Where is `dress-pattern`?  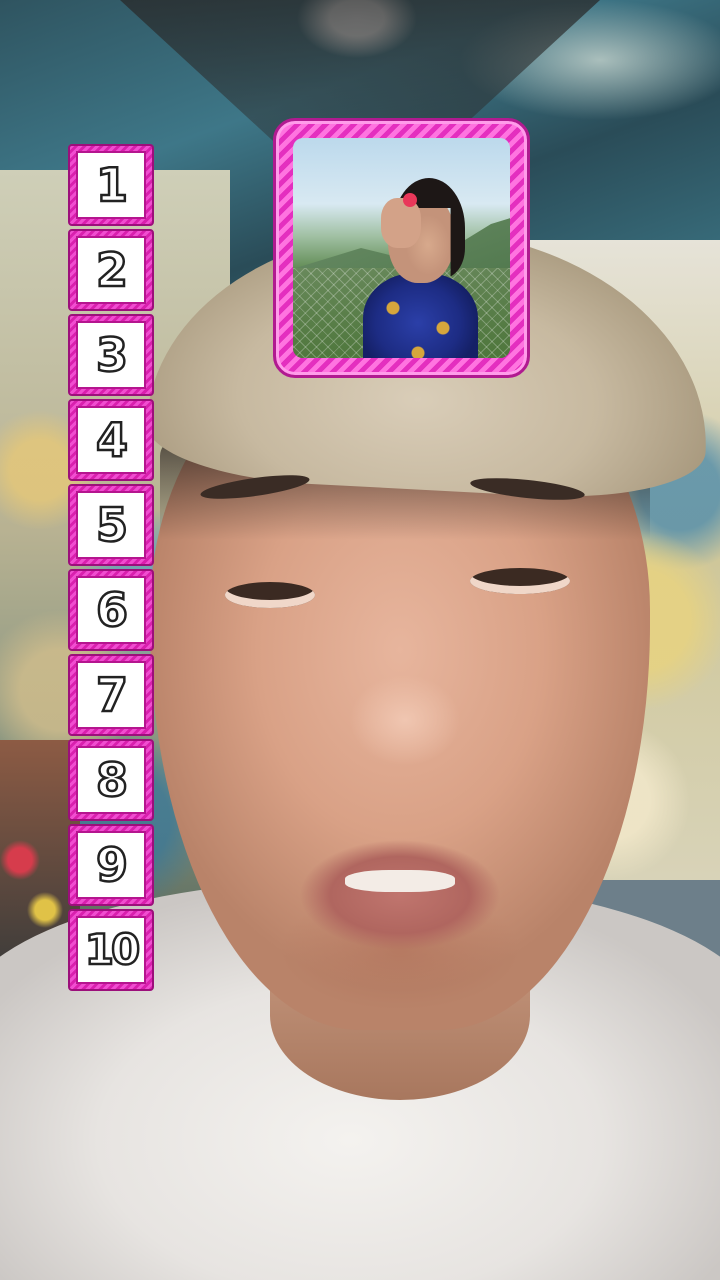
dress-pattern is located at coordinates (420, 318).